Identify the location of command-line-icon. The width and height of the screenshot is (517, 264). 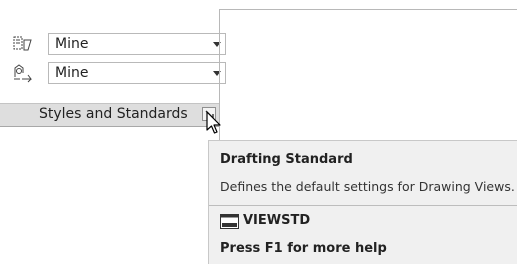
(229, 221).